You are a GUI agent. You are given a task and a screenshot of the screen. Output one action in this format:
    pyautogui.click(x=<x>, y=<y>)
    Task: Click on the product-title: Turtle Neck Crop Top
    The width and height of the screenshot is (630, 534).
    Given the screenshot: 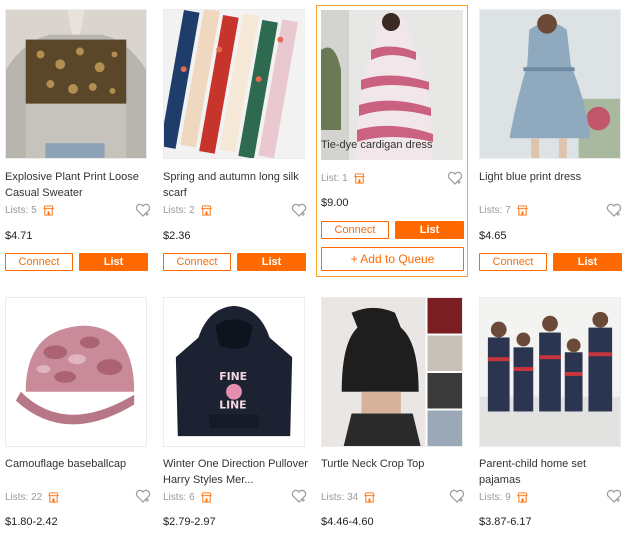 What is the action you would take?
    pyautogui.click(x=393, y=464)
    